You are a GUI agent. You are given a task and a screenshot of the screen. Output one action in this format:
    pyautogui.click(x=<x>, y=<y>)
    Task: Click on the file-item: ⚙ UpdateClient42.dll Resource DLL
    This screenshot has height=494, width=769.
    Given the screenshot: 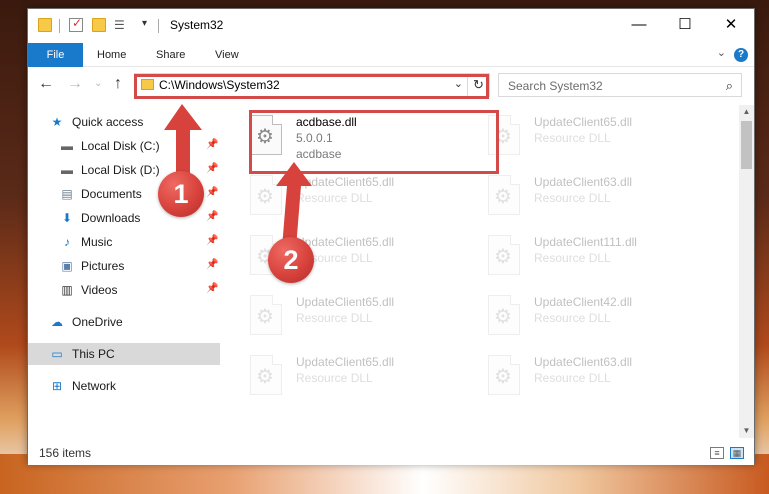 What is the action you would take?
    pyautogui.click(x=591, y=317)
    